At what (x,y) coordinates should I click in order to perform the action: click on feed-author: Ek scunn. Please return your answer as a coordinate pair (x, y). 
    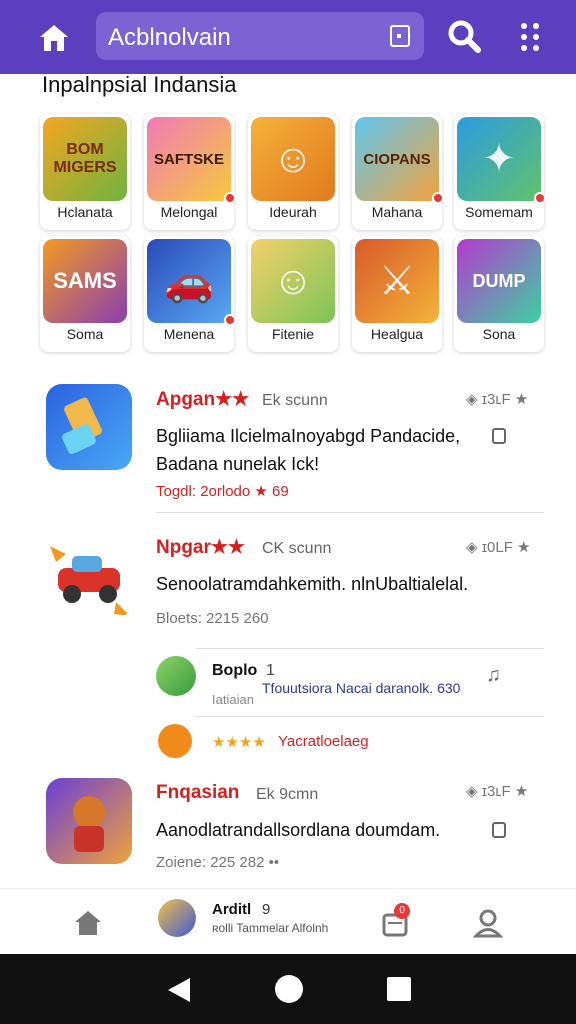
    Looking at the image, I should click on (295, 400).